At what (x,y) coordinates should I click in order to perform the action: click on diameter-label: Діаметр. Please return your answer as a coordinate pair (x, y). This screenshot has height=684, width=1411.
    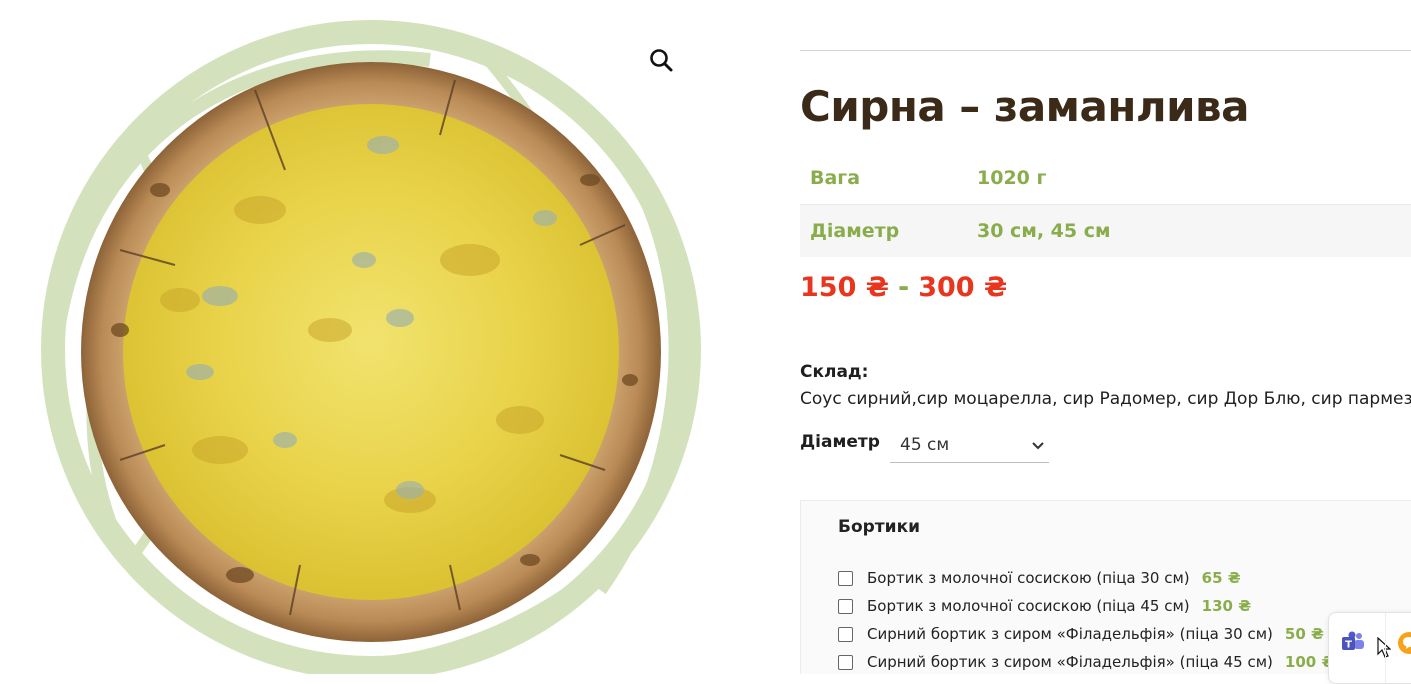
    Looking at the image, I should click on (840, 442).